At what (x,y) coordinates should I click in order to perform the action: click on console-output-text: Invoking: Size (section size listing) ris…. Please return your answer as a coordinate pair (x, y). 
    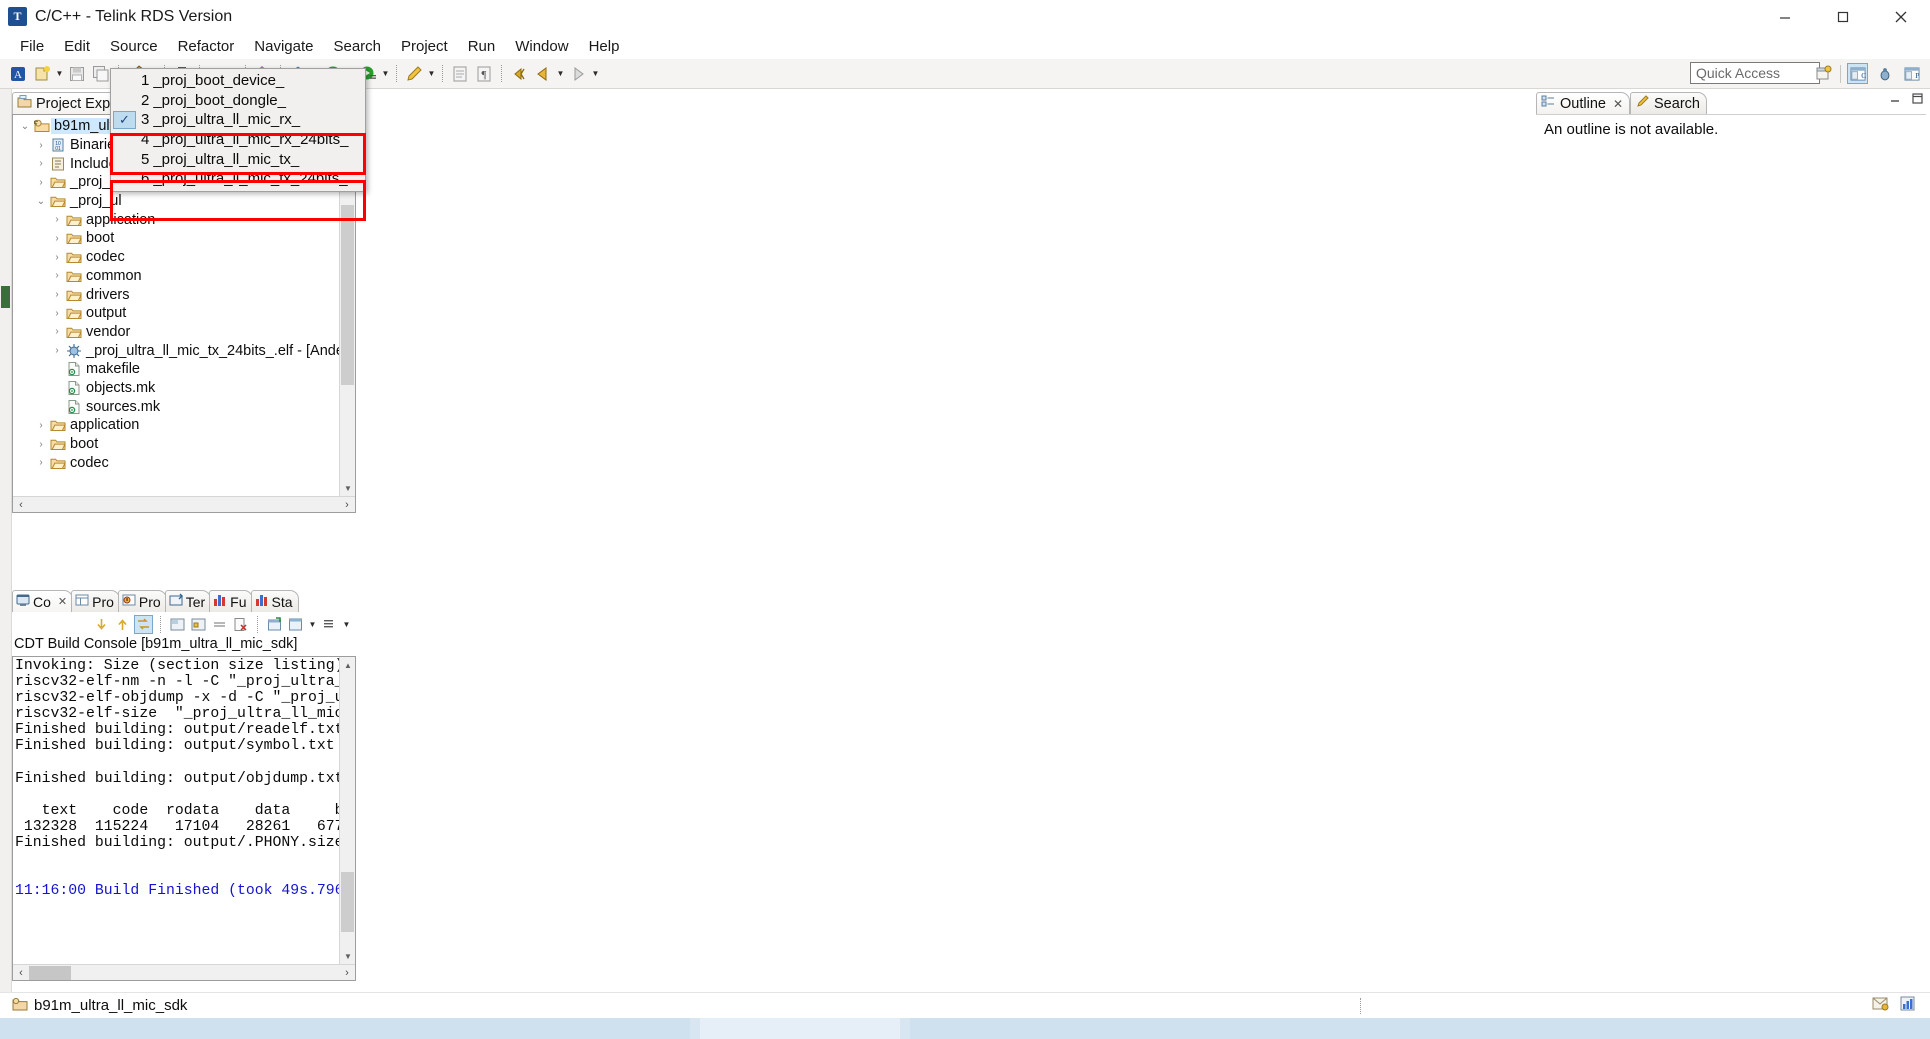
    Looking at the image, I should click on (177, 811).